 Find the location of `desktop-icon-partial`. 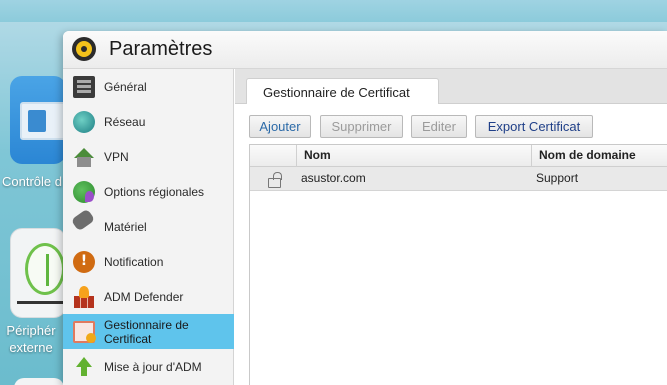

desktop-icon-partial is located at coordinates (39, 381).